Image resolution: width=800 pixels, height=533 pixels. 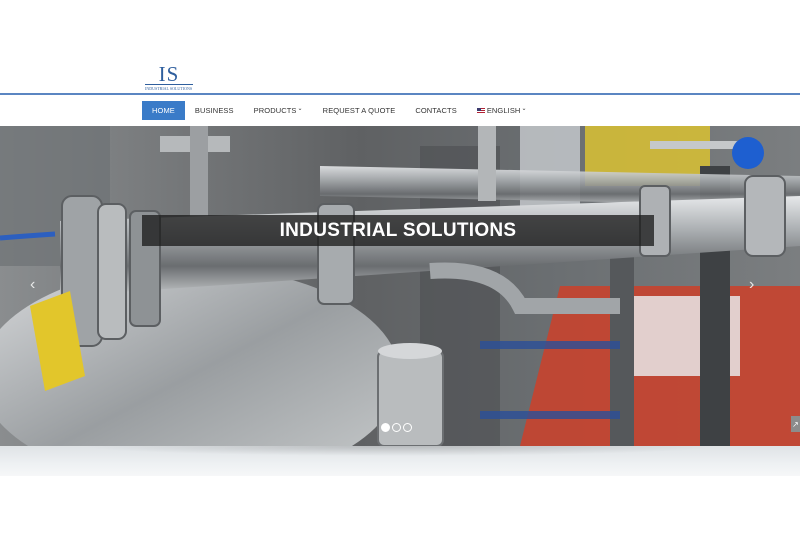 I want to click on nav-item-label: ENGLISH, so click(x=503, y=110).